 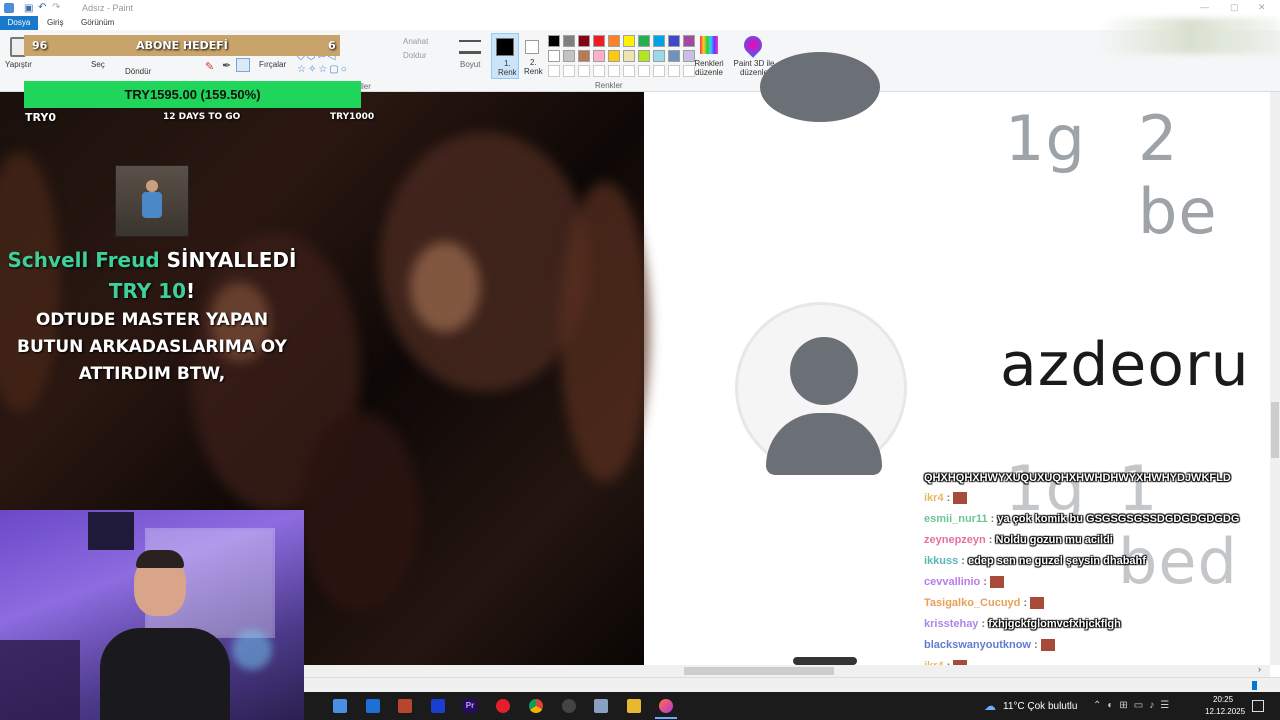 What do you see at coordinates (97, 22) in the screenshot?
I see `tab-view: Görünüm` at bounding box center [97, 22].